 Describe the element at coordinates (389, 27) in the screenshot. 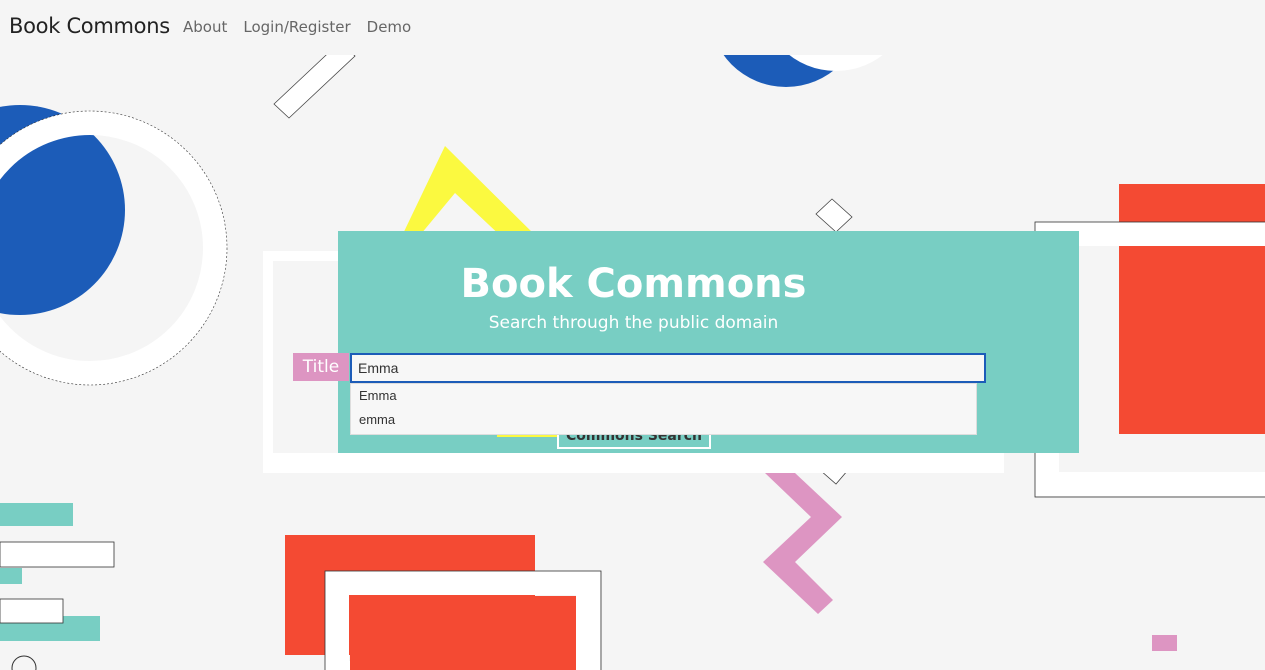

I see `nav-demo-link: Demo` at that location.